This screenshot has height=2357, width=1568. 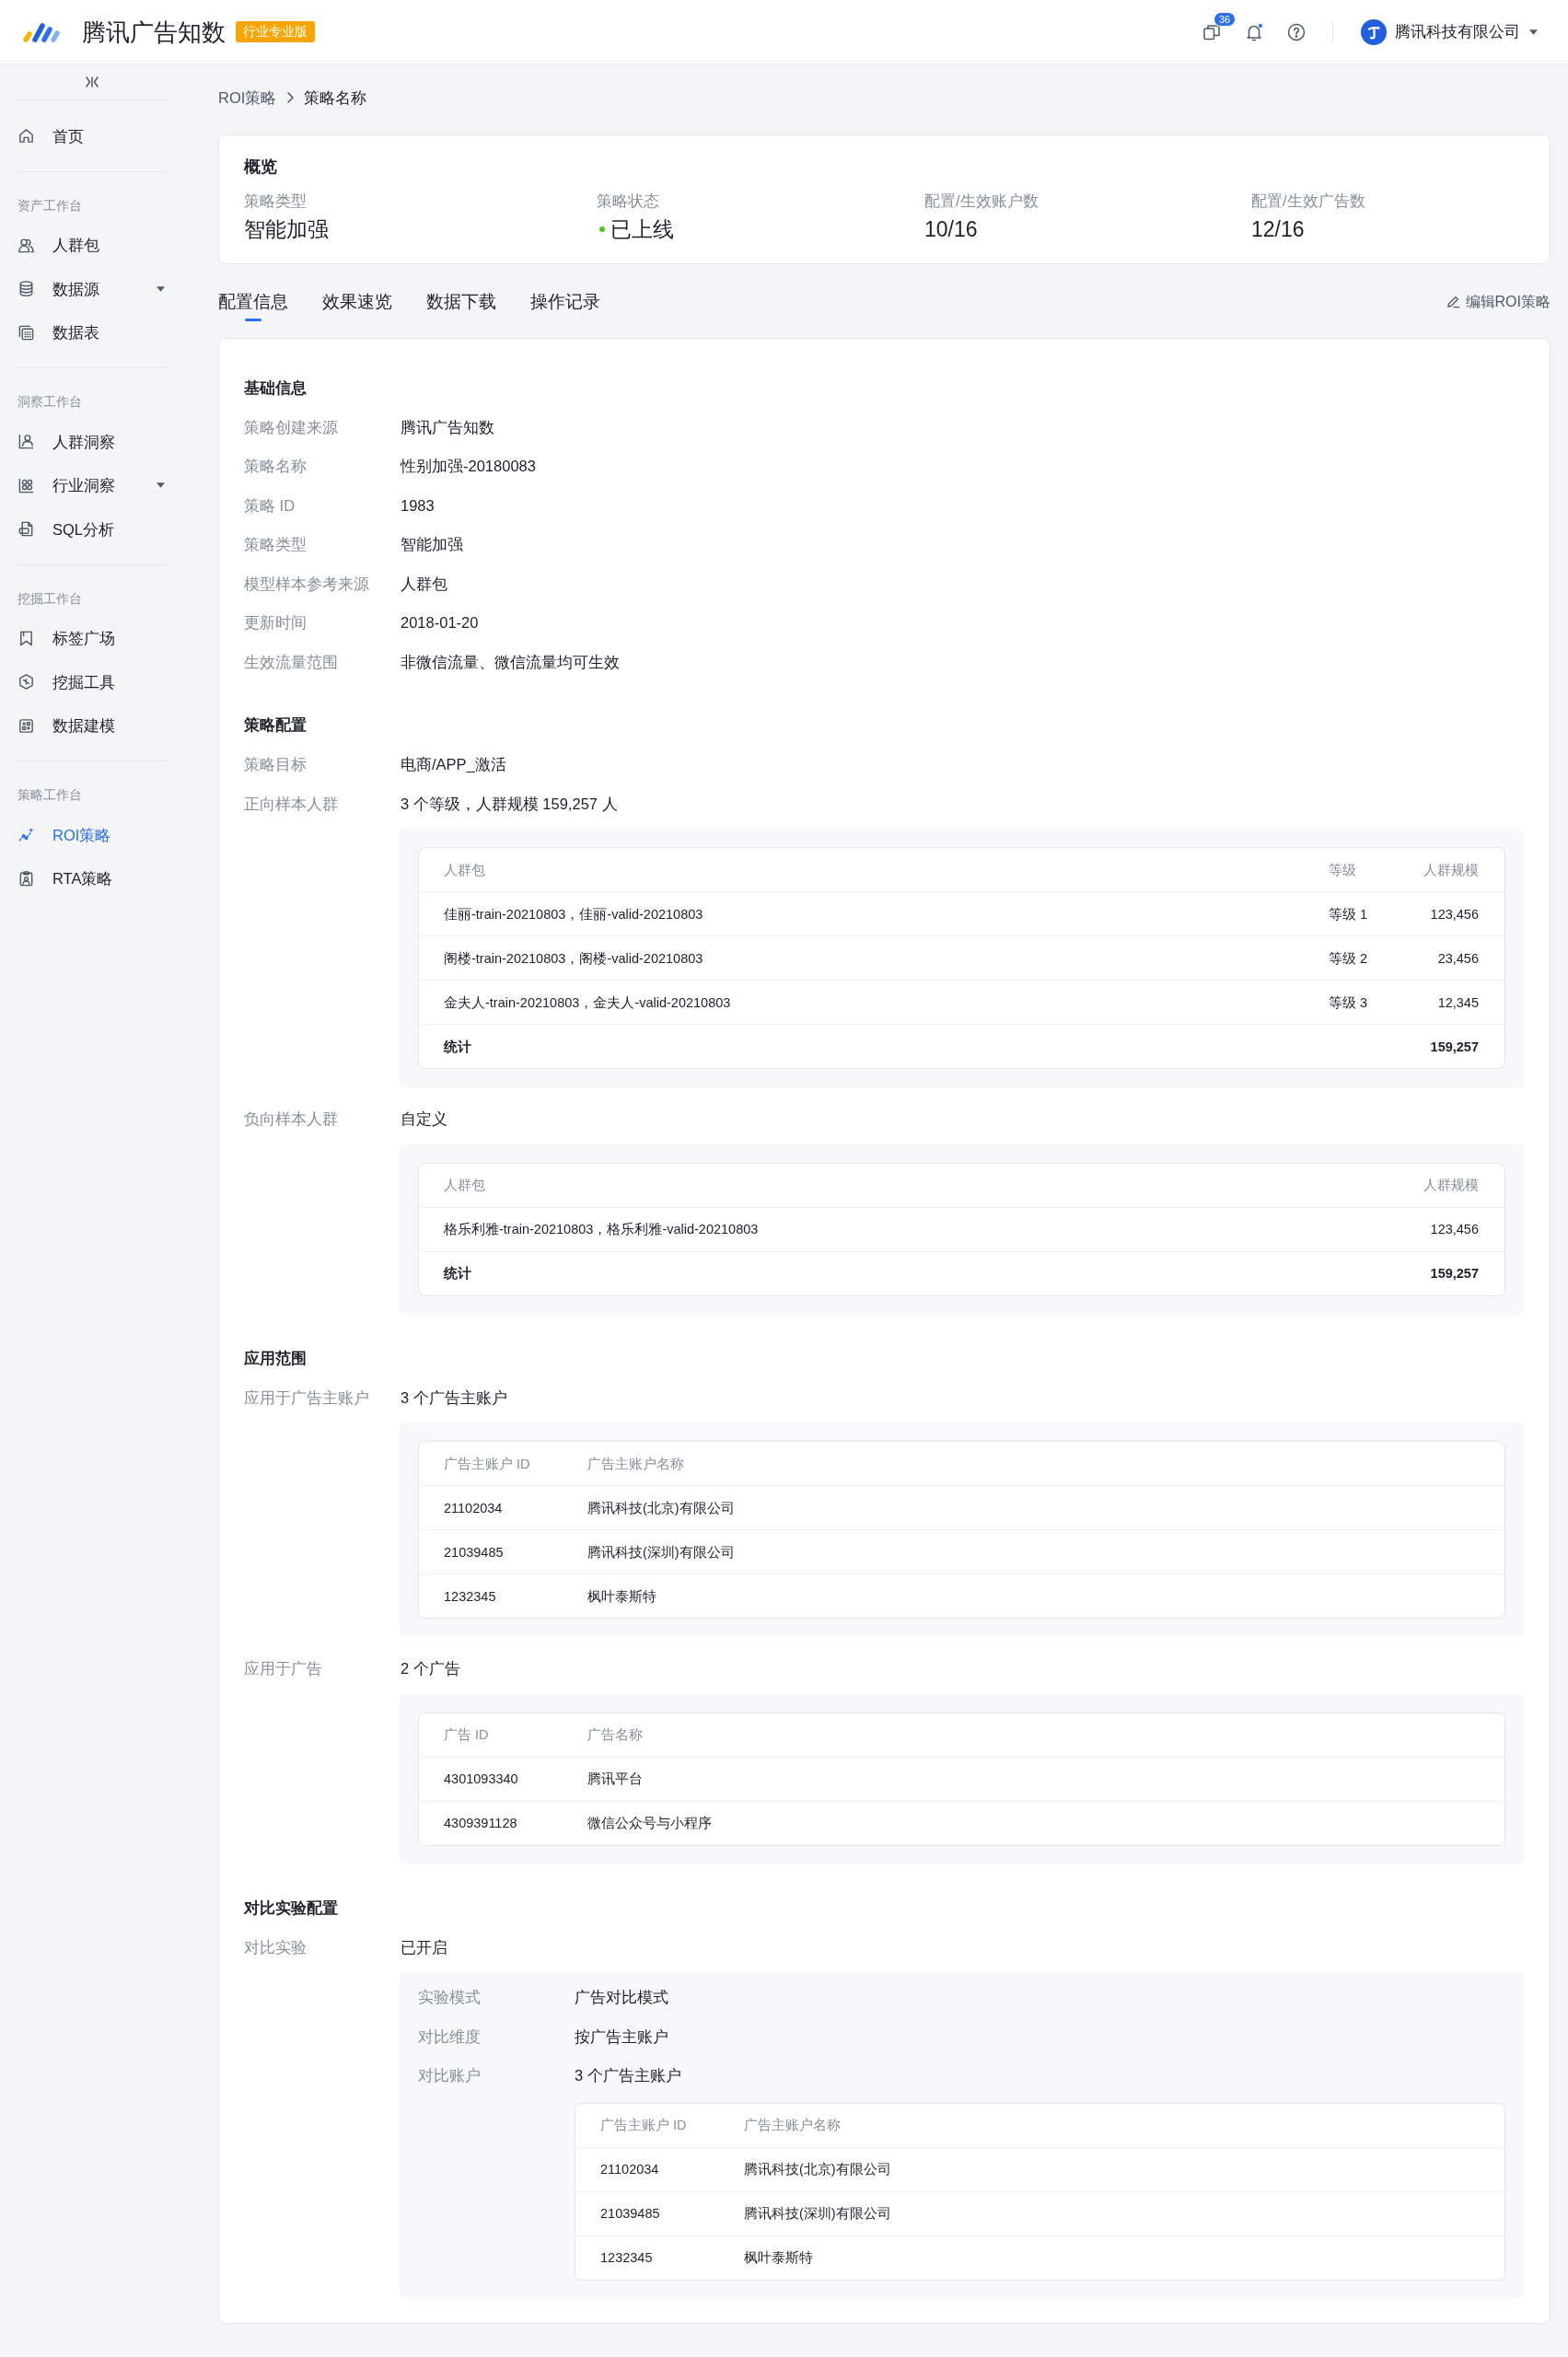 What do you see at coordinates (642, 229) in the screenshot?
I see `stat-value: 已上线` at bounding box center [642, 229].